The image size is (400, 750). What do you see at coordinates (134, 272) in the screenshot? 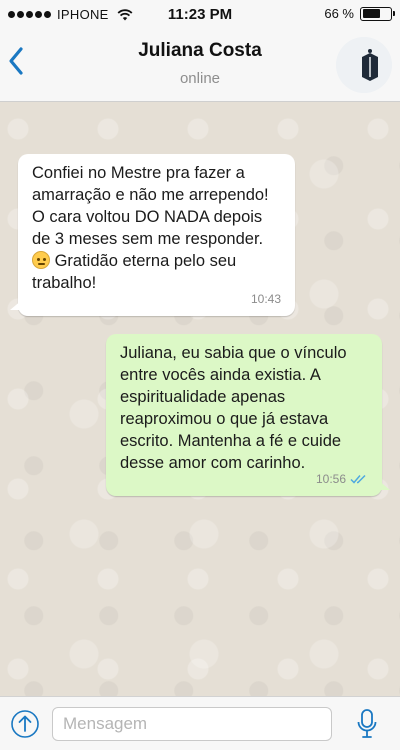
I see `message-text-part: Gratidão eterna pelo seu trabalho!` at bounding box center [134, 272].